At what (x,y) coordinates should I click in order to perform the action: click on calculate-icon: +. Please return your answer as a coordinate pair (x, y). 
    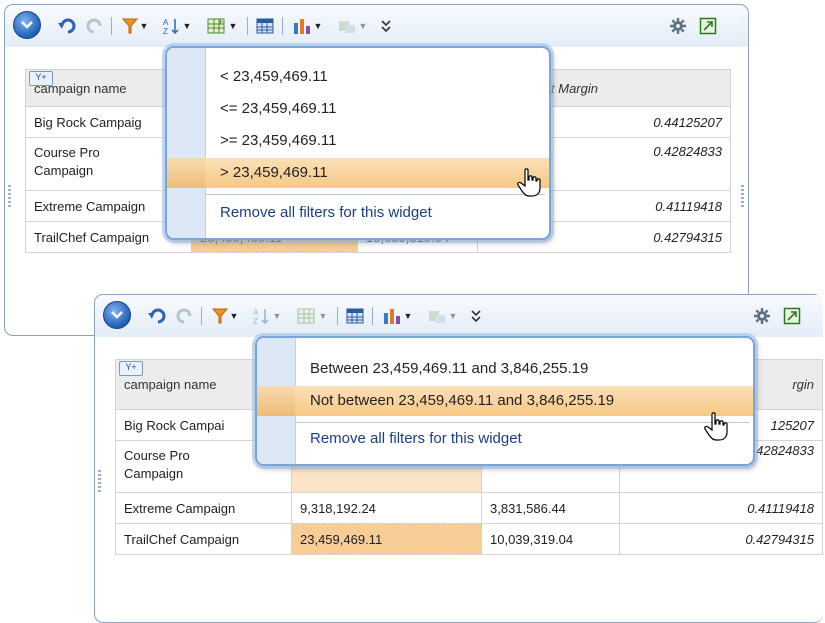
    Looking at the image, I should click on (216, 25).